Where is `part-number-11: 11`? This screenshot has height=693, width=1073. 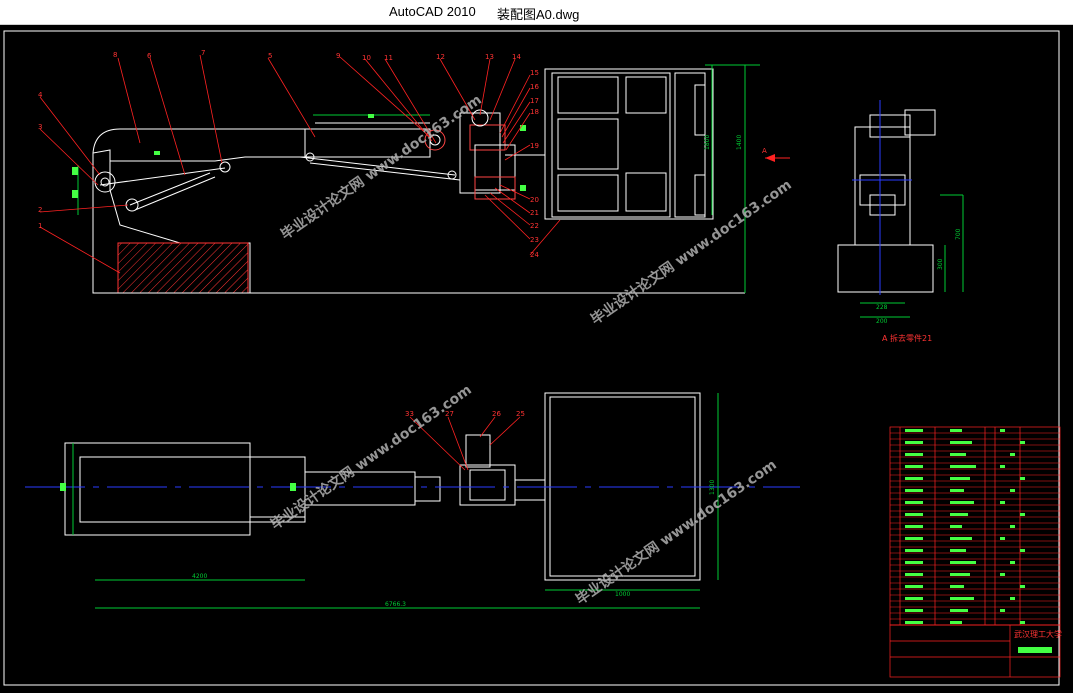 part-number-11: 11 is located at coordinates (388, 58).